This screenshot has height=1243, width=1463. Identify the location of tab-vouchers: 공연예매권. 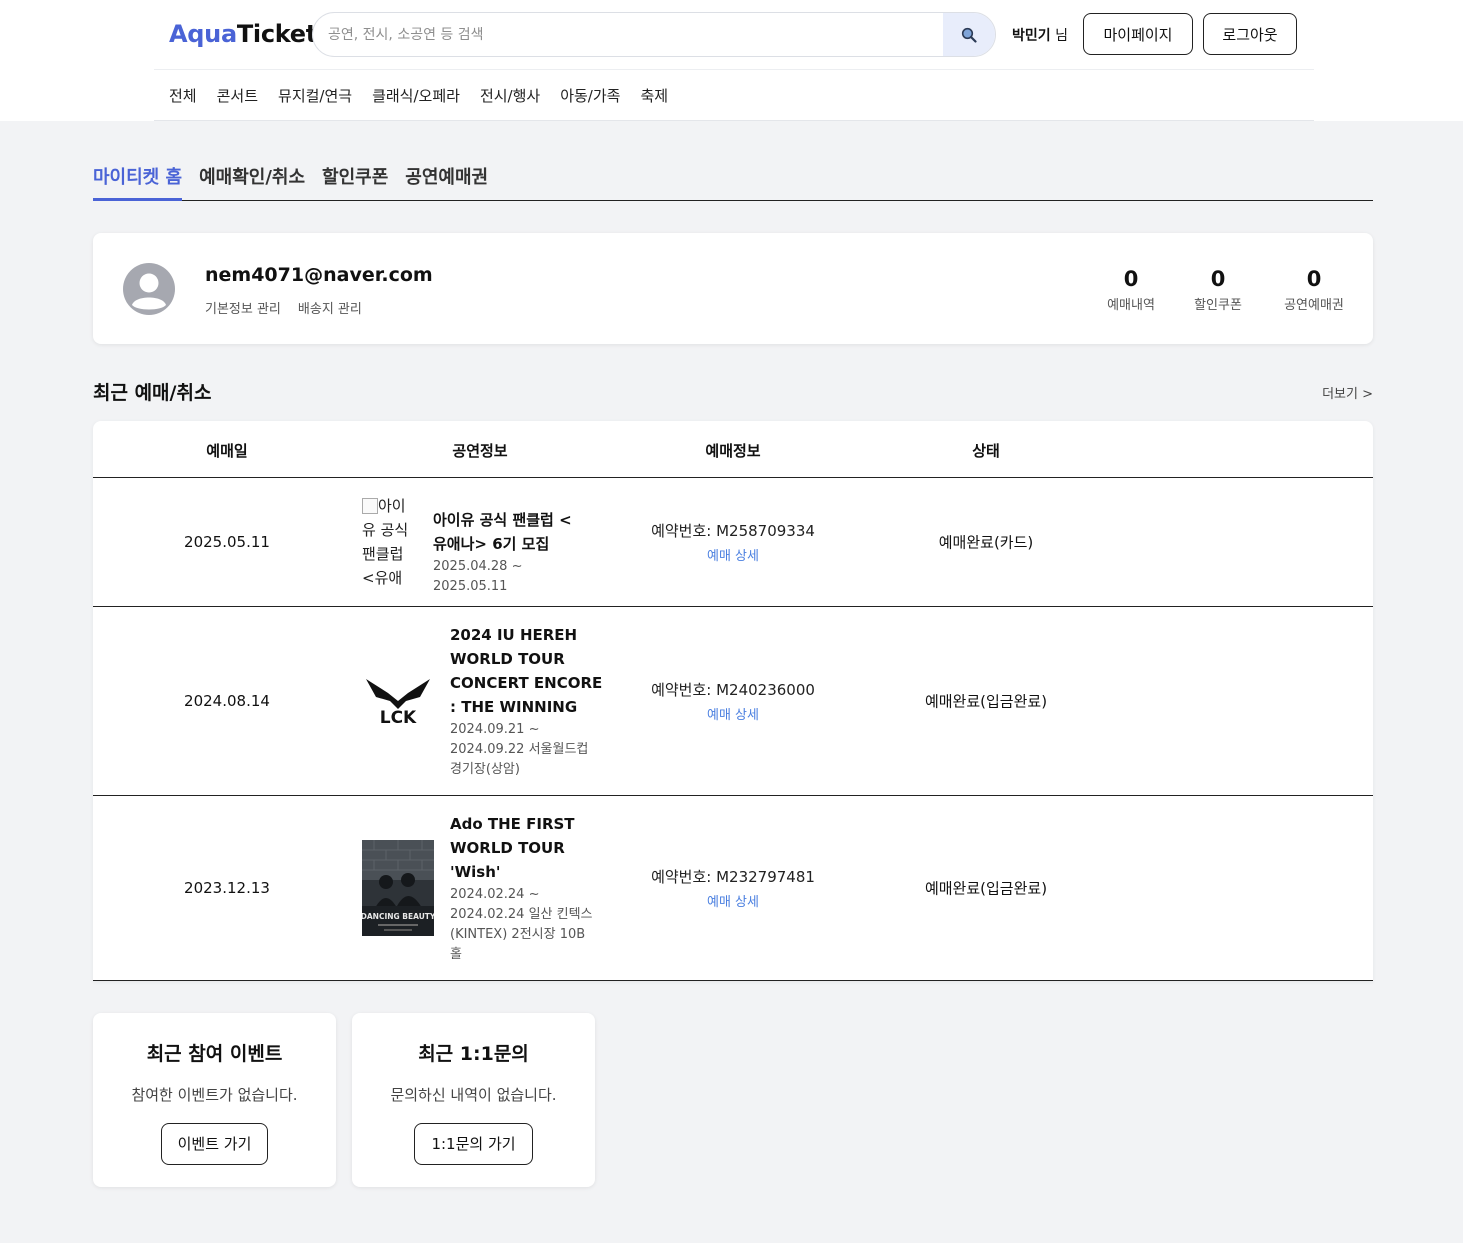
(446, 182).